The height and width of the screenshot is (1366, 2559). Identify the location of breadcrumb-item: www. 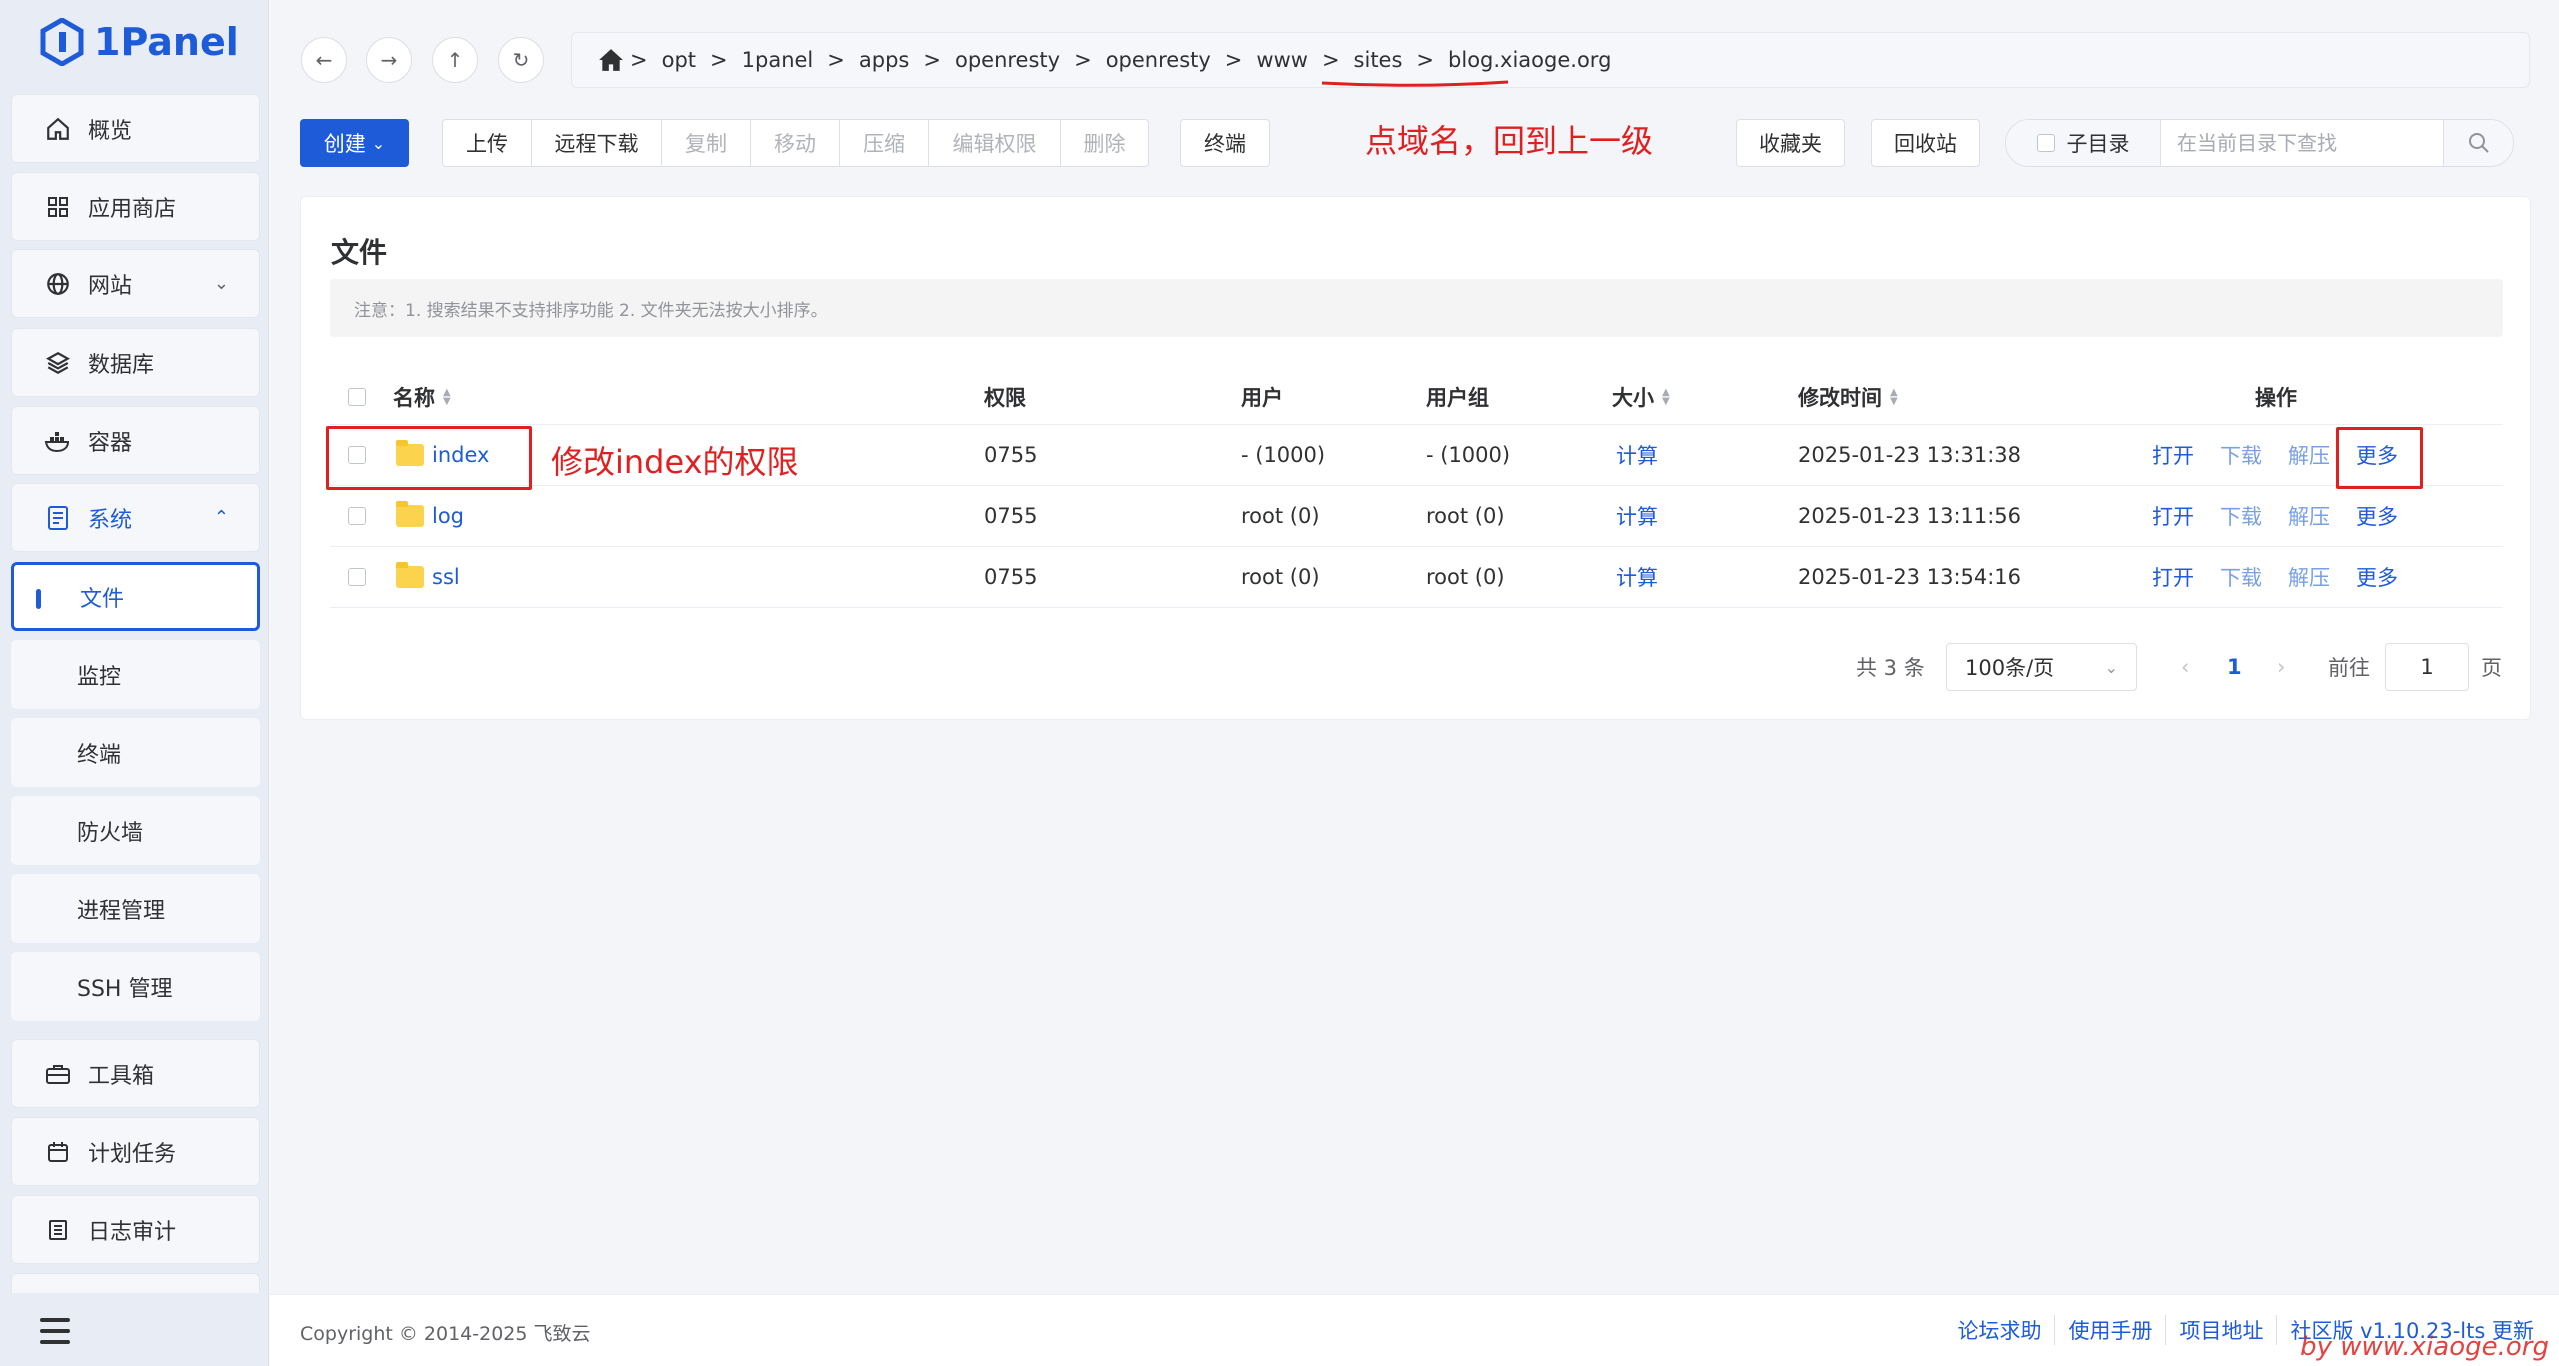
(1282, 60).